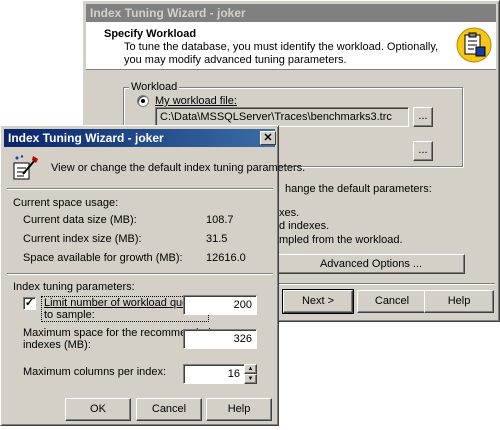  I want to click on params-heading: Index tuning parameters:, so click(74, 287).